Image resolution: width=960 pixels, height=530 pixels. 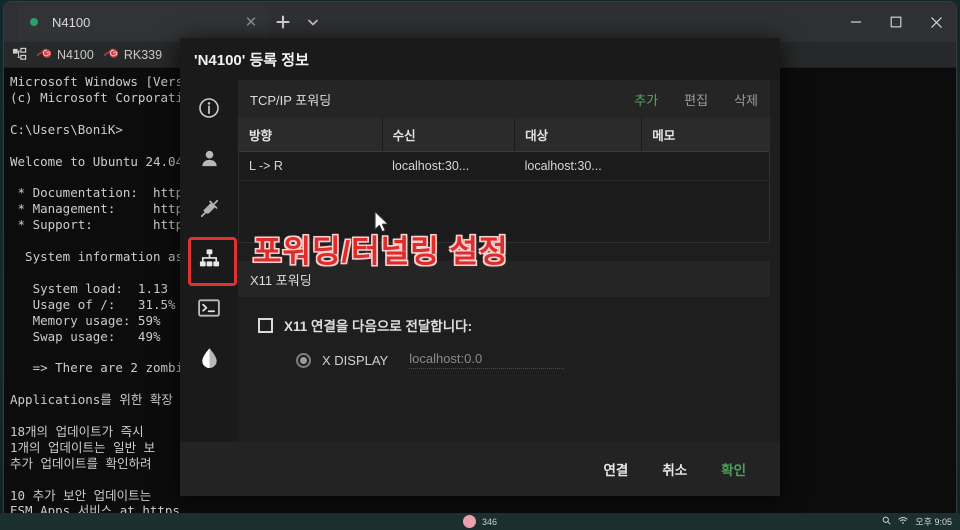 What do you see at coordinates (705, 135) in the screenshot?
I see `column-memo: 메모` at bounding box center [705, 135].